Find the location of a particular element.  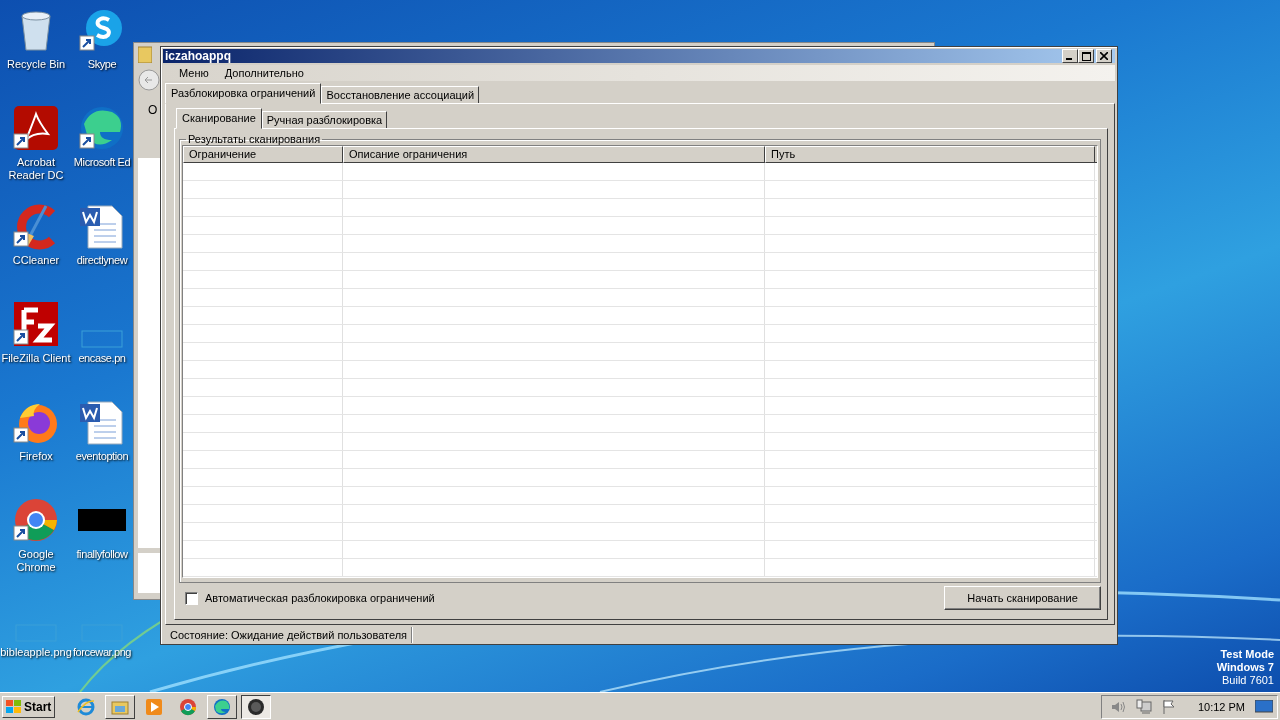

start-scan-button: Начать сканирование is located at coordinates (1022, 598).